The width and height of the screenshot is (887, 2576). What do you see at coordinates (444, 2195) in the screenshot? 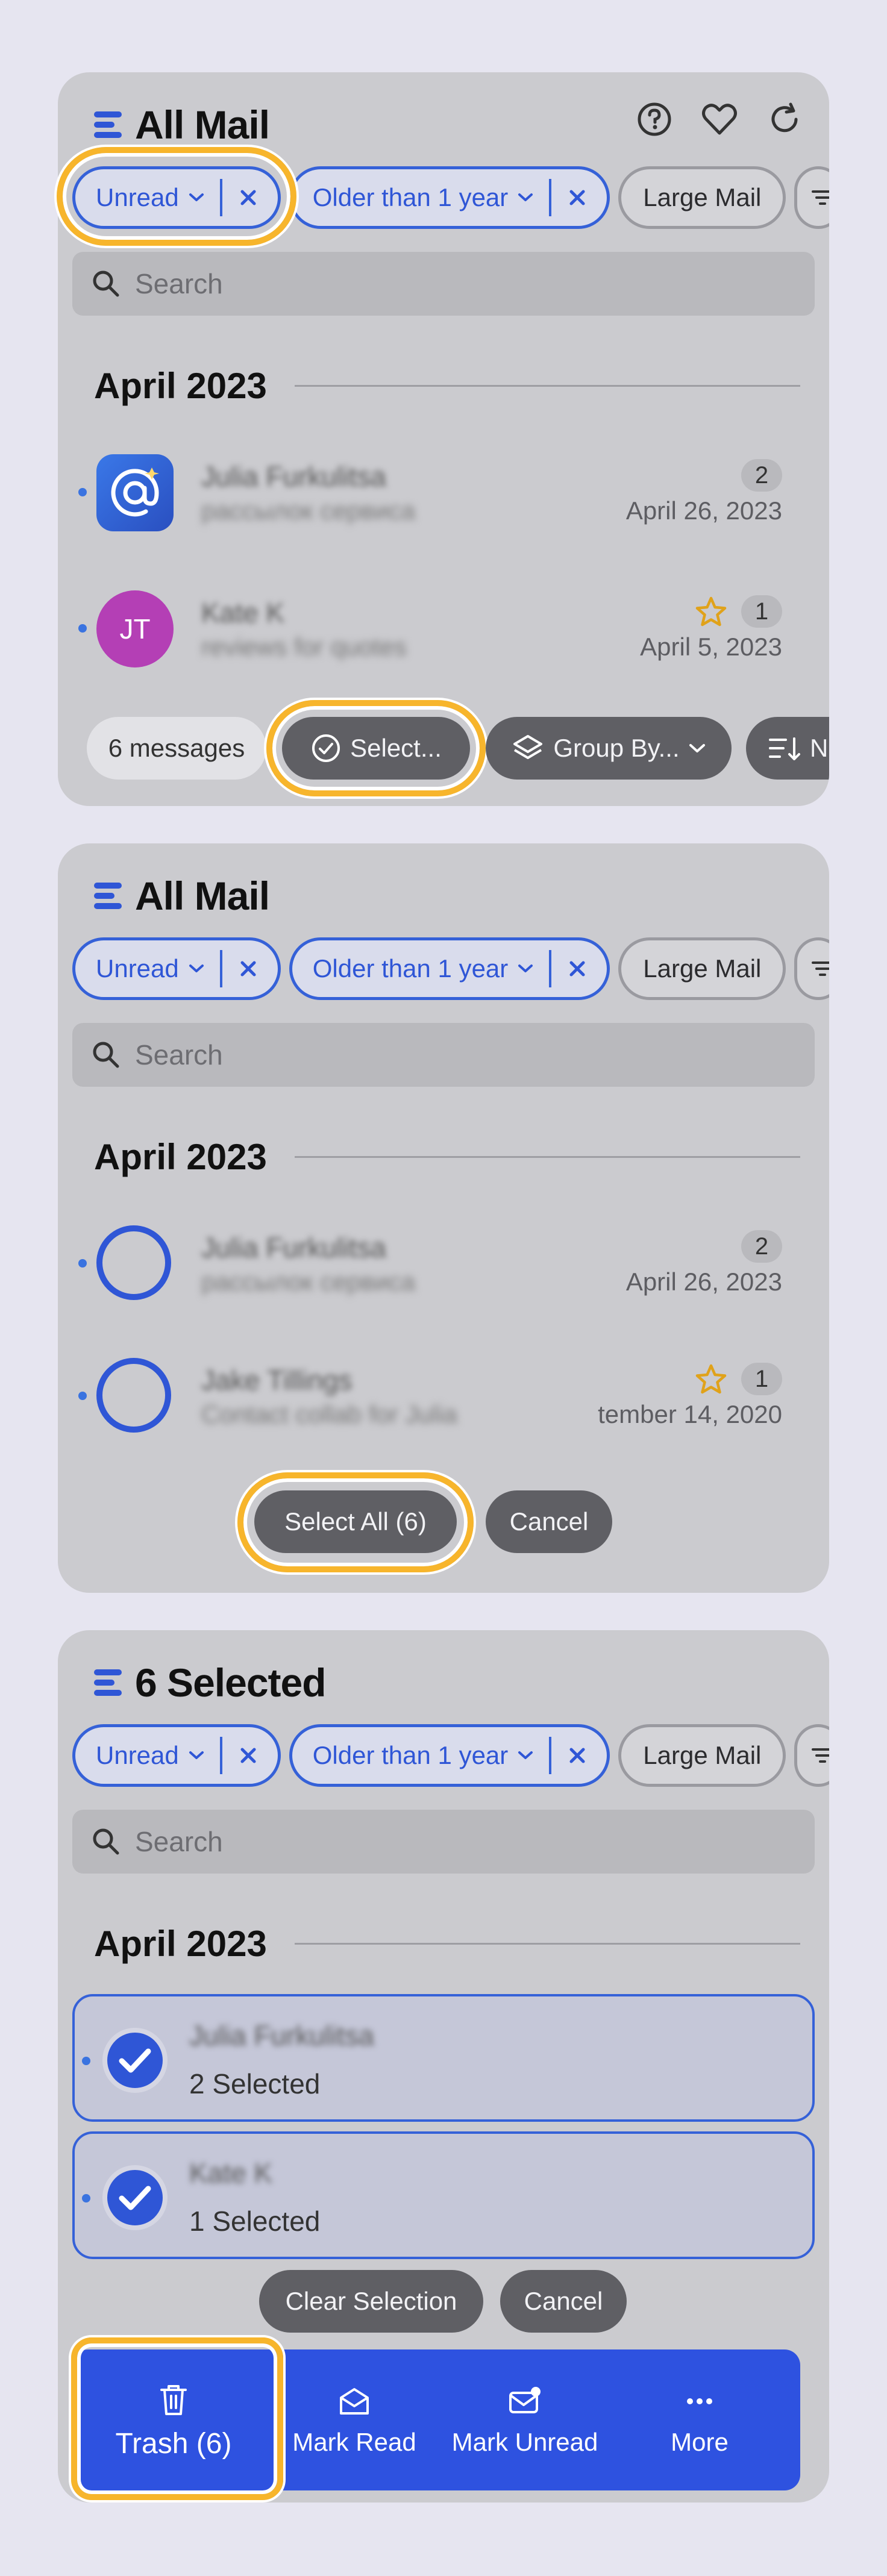
I see `selected-thread: Kate K 1 Selected` at bounding box center [444, 2195].